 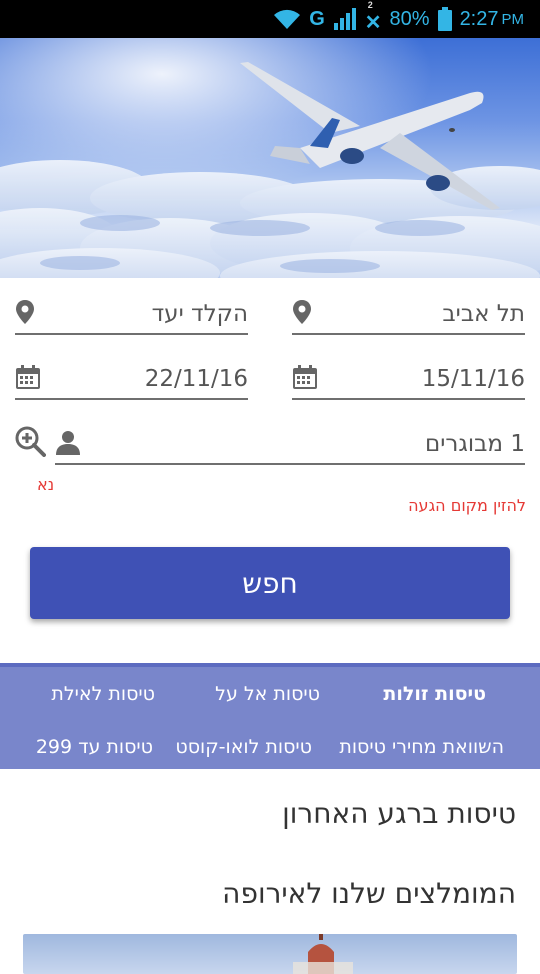 What do you see at coordinates (30, 441) in the screenshot?
I see `zoom-in-icon` at bounding box center [30, 441].